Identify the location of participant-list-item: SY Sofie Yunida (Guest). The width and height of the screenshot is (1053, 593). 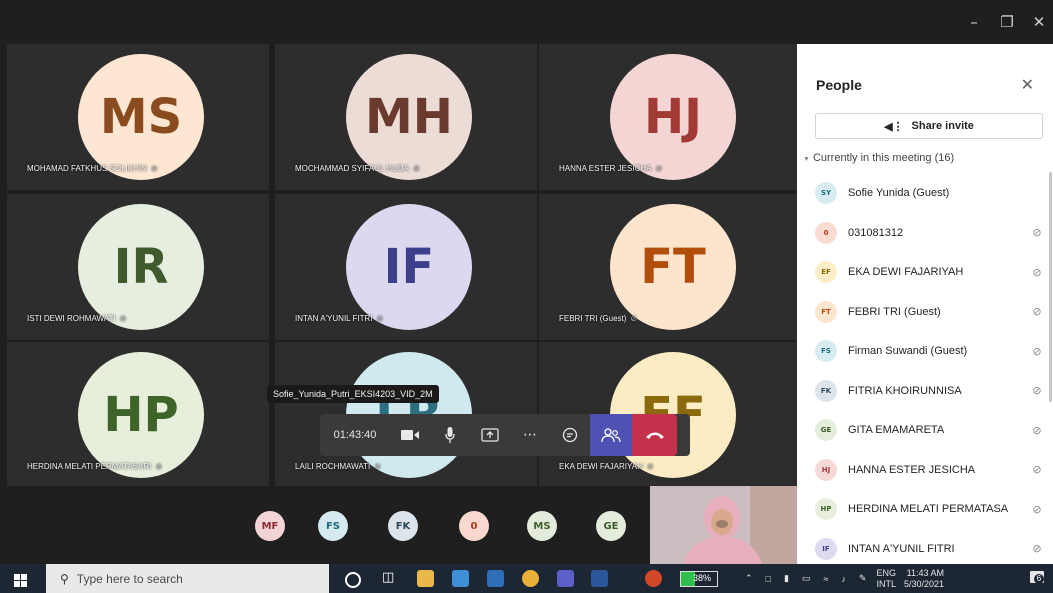
(931, 193).